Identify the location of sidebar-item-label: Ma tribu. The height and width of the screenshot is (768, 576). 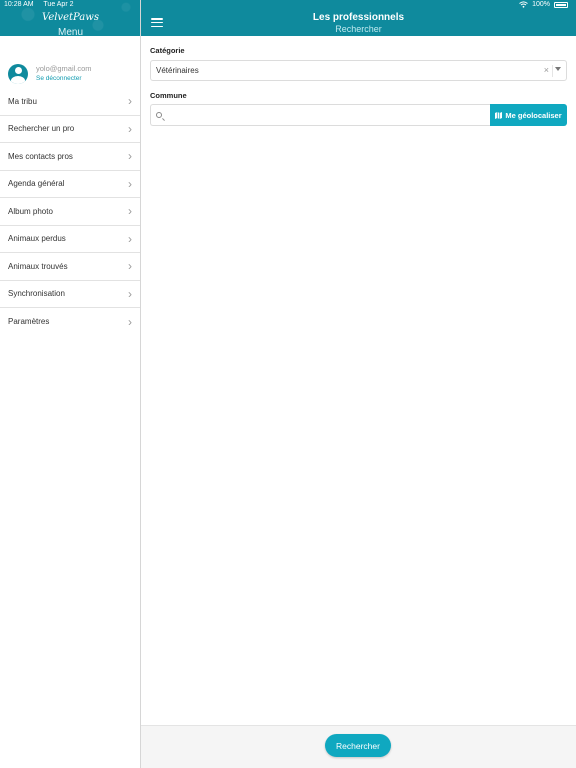
(22, 101).